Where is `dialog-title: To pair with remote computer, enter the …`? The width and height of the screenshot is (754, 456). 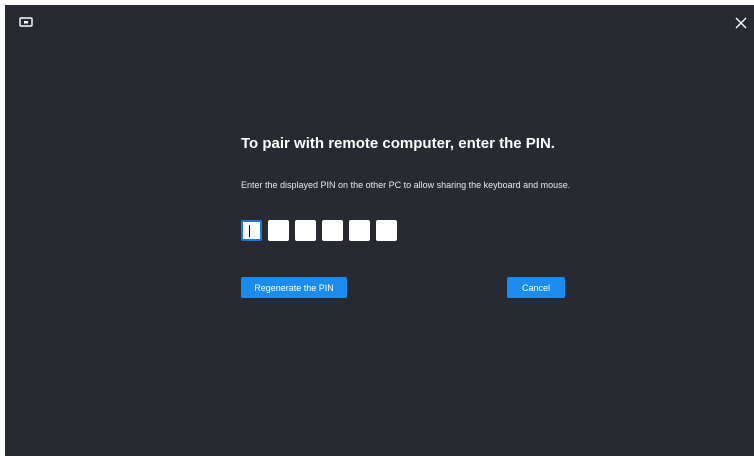
dialog-title: To pair with remote computer, enter the … is located at coordinates (398, 143).